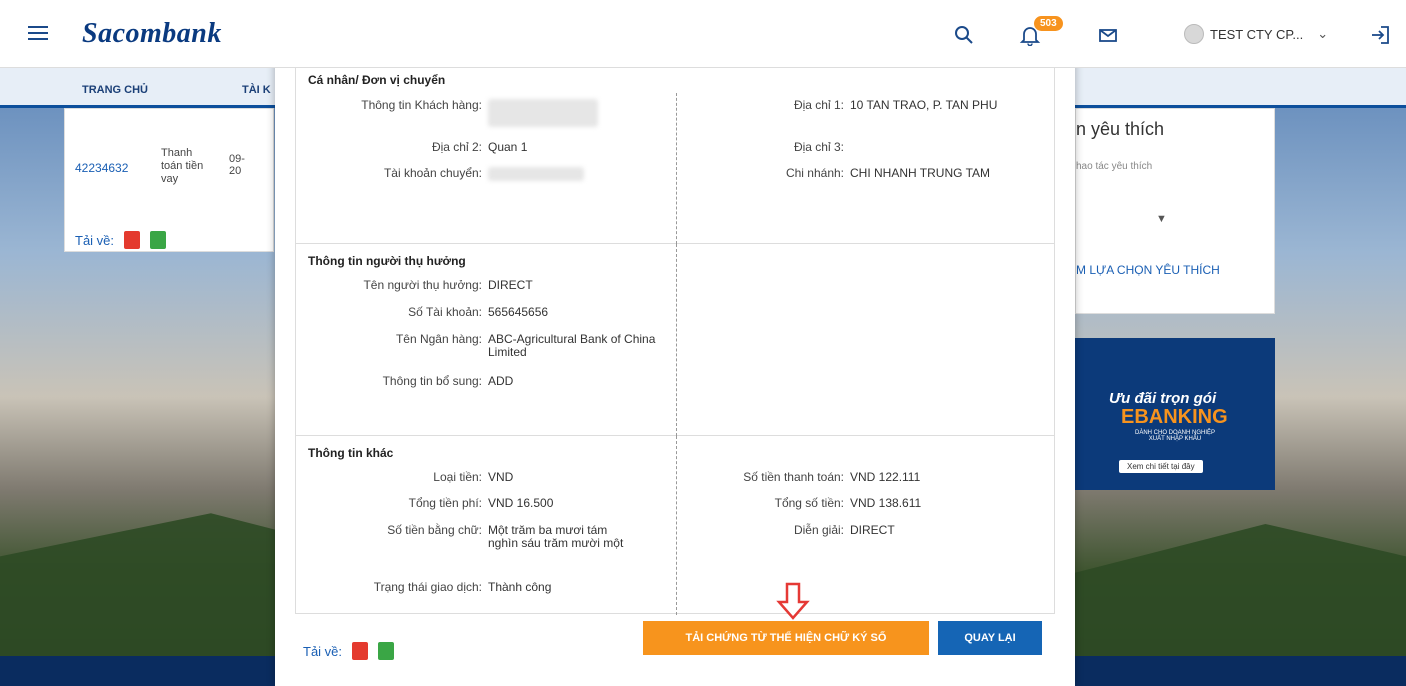 This screenshot has width=1406, height=686. What do you see at coordinates (132, 240) in the screenshot?
I see `pdf-icon` at bounding box center [132, 240].